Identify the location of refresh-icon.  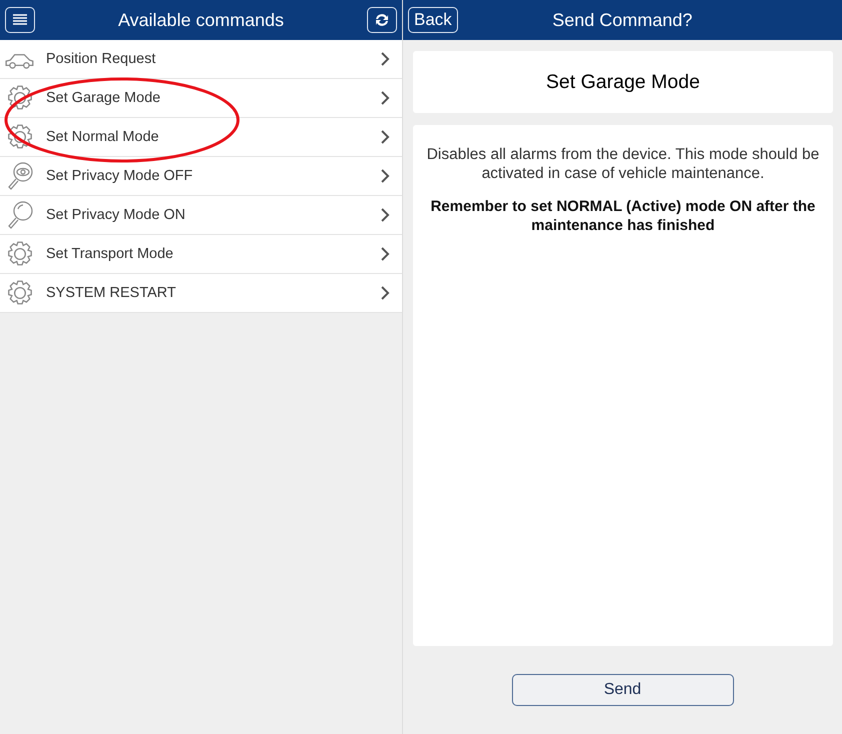
(382, 20).